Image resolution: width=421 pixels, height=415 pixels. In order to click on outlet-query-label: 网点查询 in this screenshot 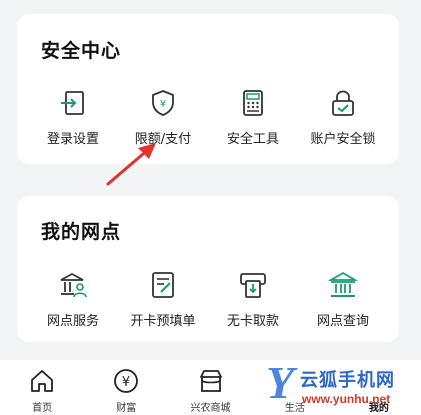, I will do `click(342, 321)`.